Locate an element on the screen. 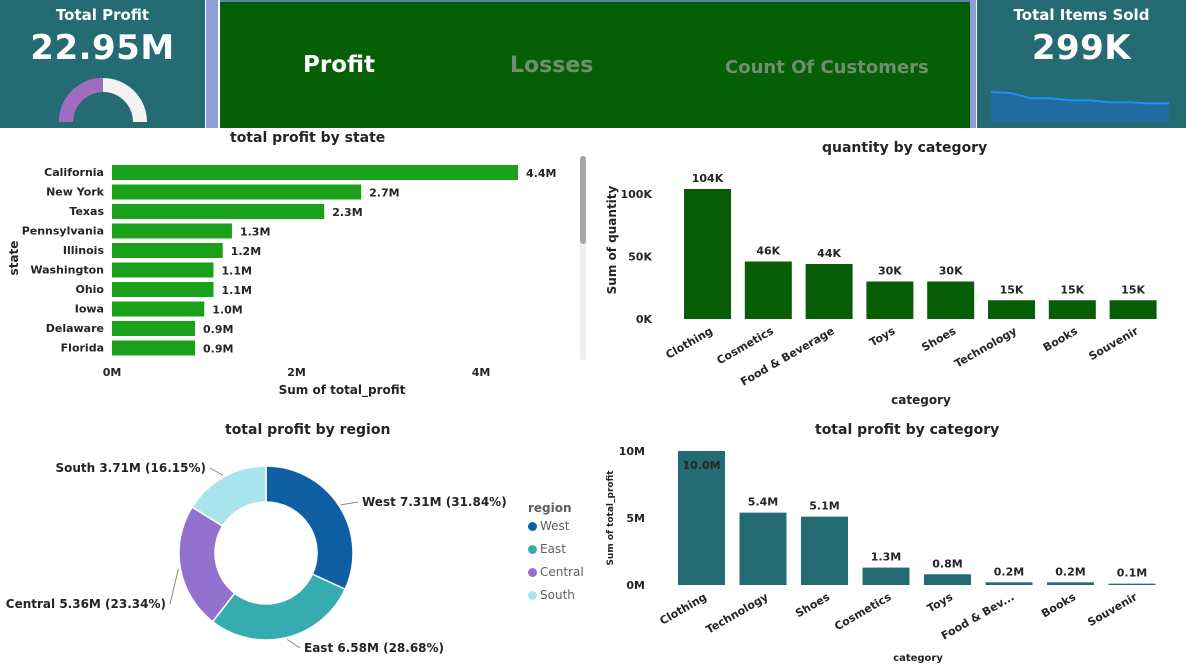  legend-item-east: East is located at coordinates (547, 549).